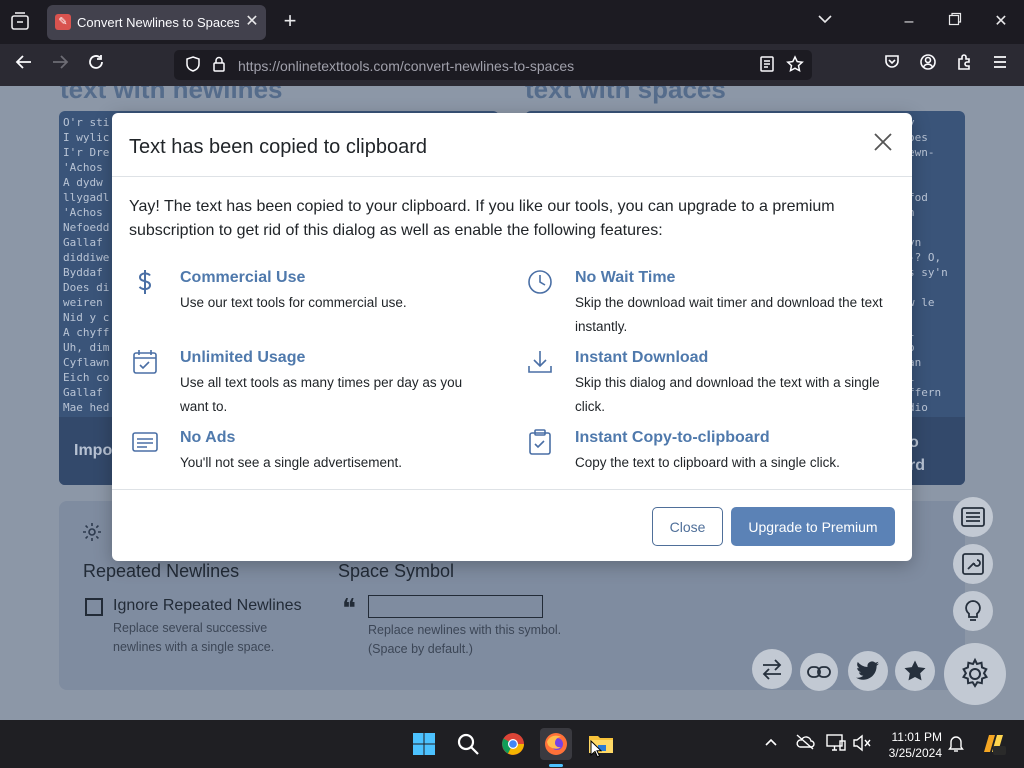 The image size is (1024, 768). What do you see at coordinates (796, 65) in the screenshot?
I see `bookmark-star-icon` at bounding box center [796, 65].